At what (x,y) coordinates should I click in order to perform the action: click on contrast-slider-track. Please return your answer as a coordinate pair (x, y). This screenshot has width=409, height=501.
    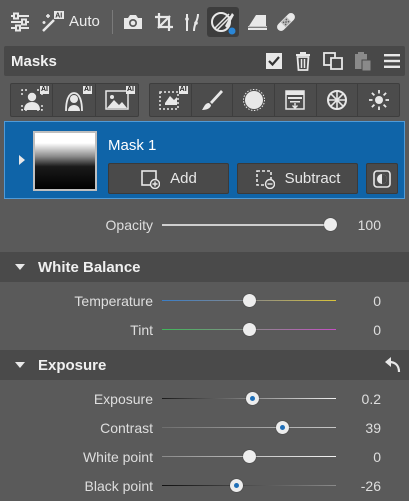
    Looking at the image, I should click on (249, 427).